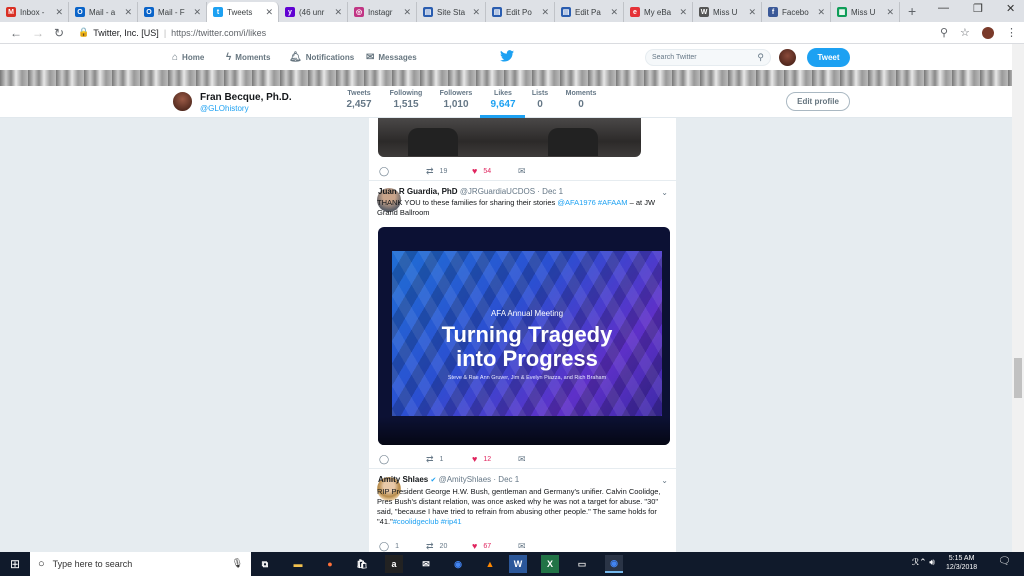 This screenshot has width=1024, height=576. What do you see at coordinates (59, 33) in the screenshot?
I see `reload-icon: ↻` at bounding box center [59, 33].